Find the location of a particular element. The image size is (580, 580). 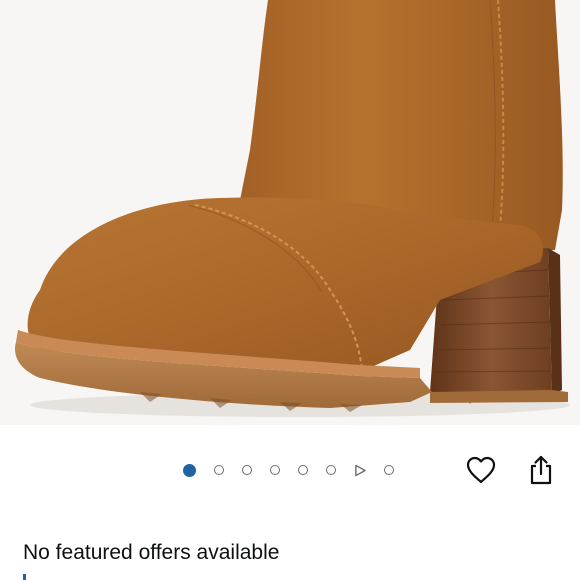

share-icon is located at coordinates (541, 472).